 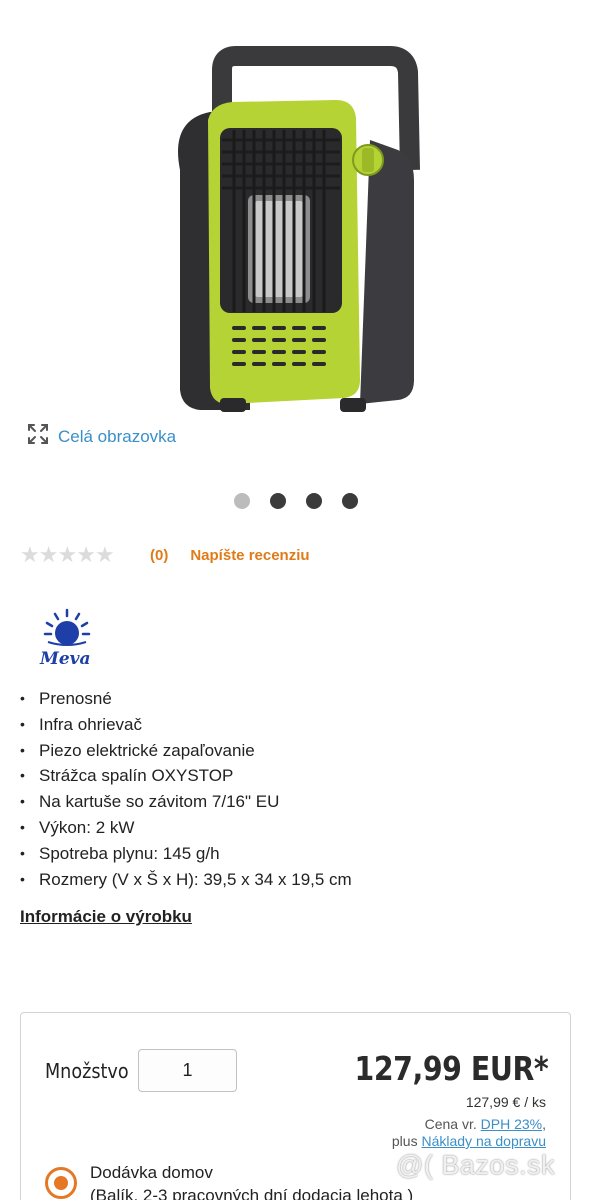 I want to click on quantity-input, so click(x=187, y=1070).